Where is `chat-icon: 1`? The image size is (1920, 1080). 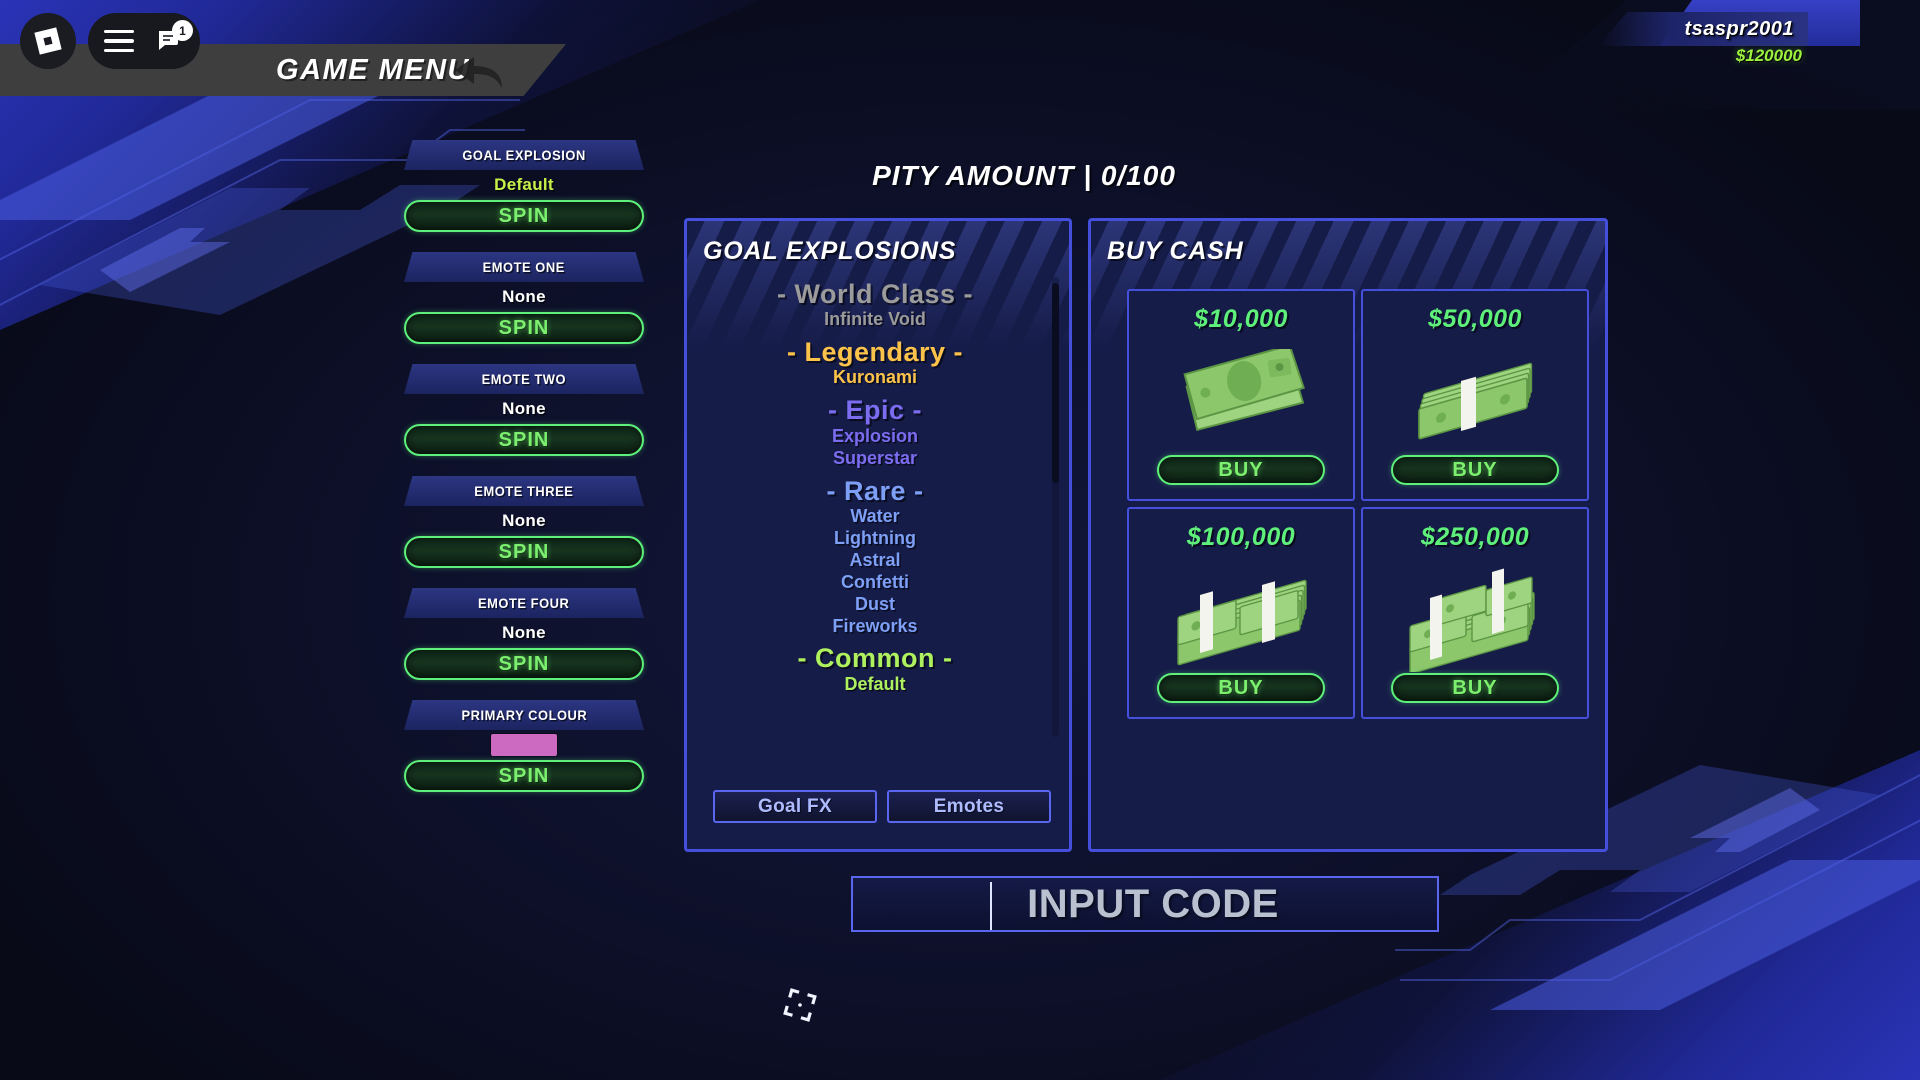 chat-icon: 1 is located at coordinates (174, 37).